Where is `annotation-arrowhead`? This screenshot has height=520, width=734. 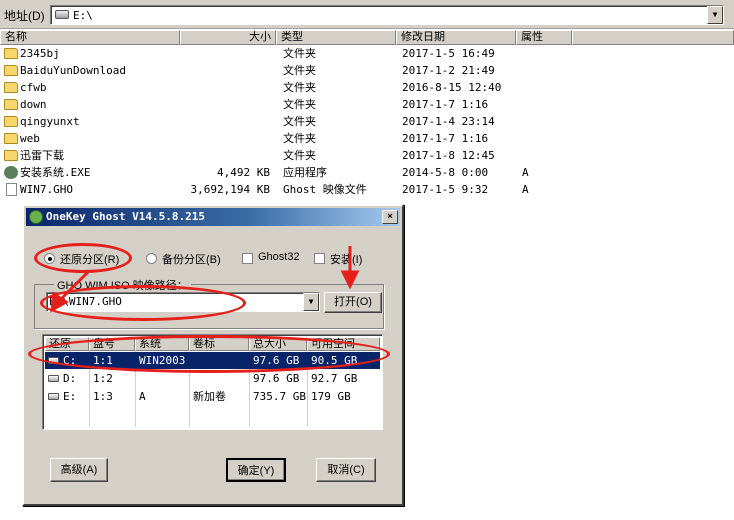 annotation-arrowhead is located at coordinates (350, 280).